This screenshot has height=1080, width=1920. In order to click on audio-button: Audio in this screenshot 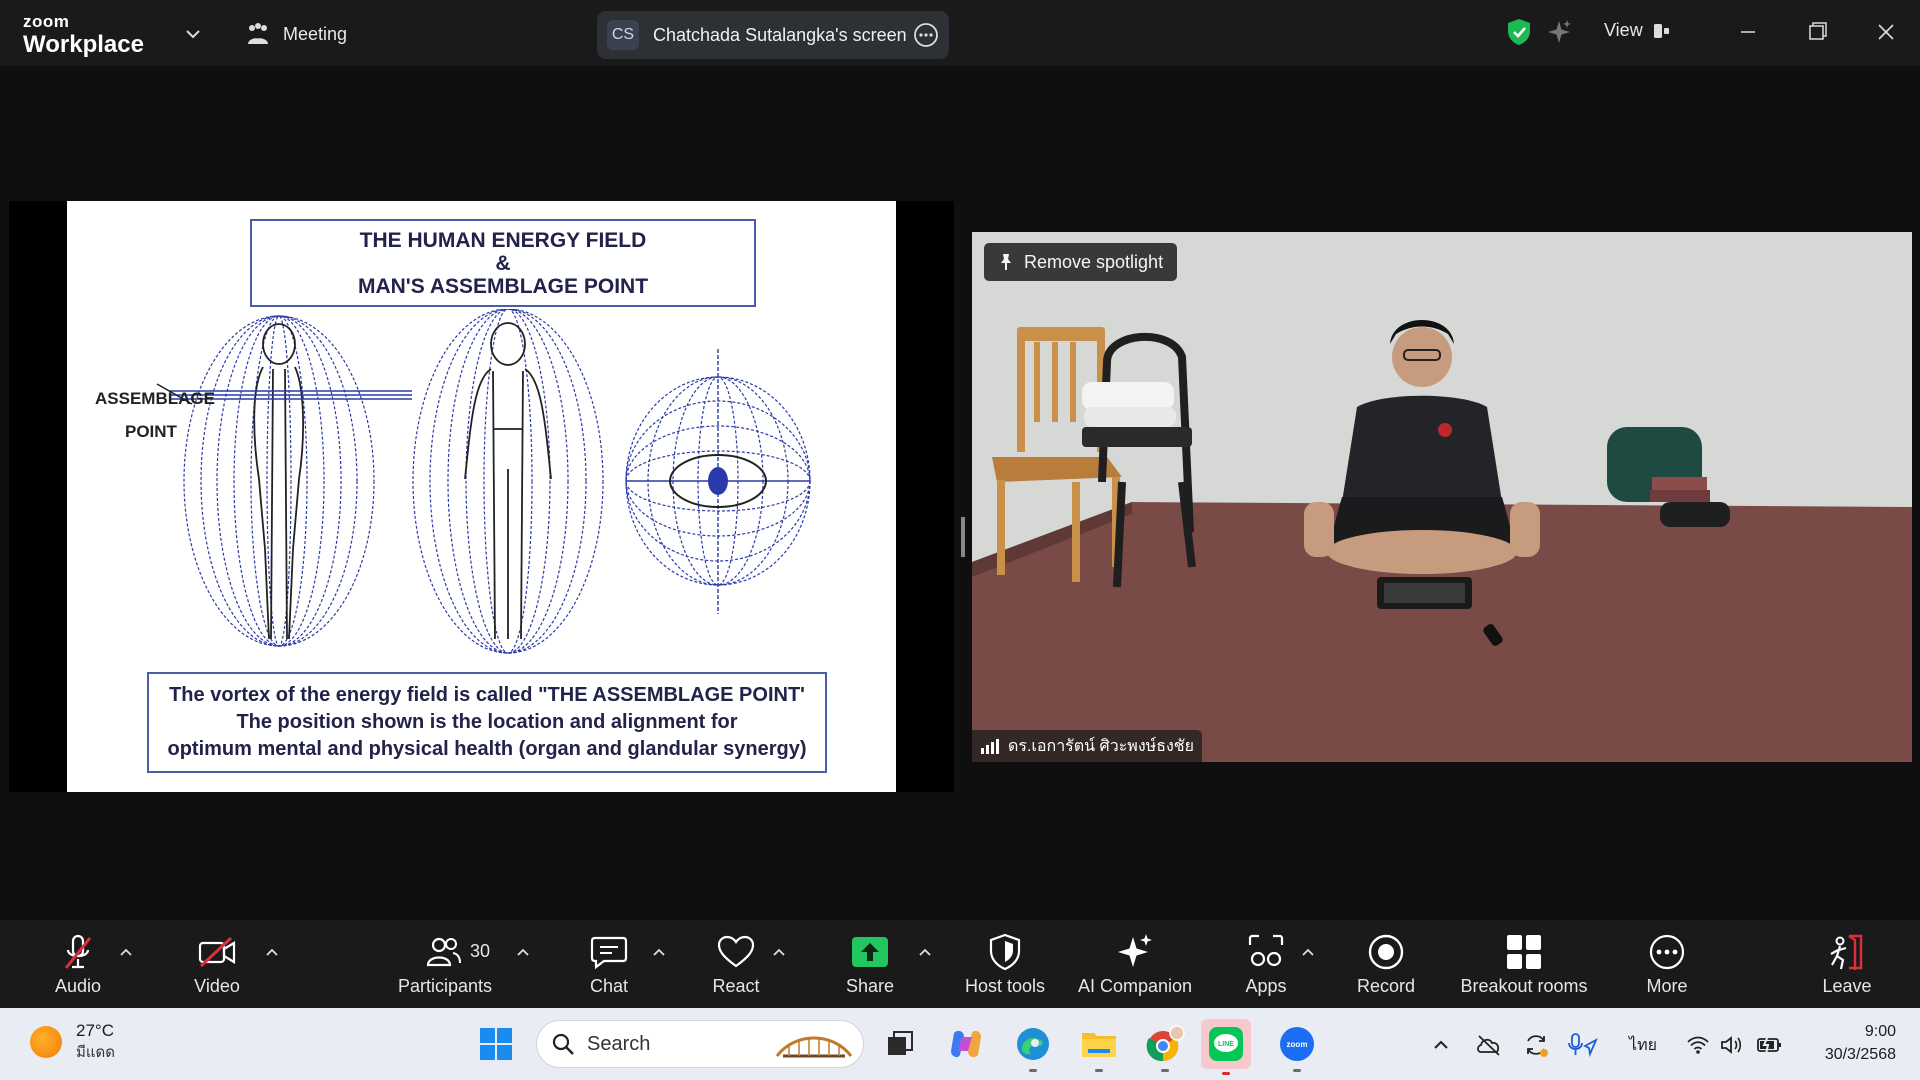, I will do `click(78, 964)`.